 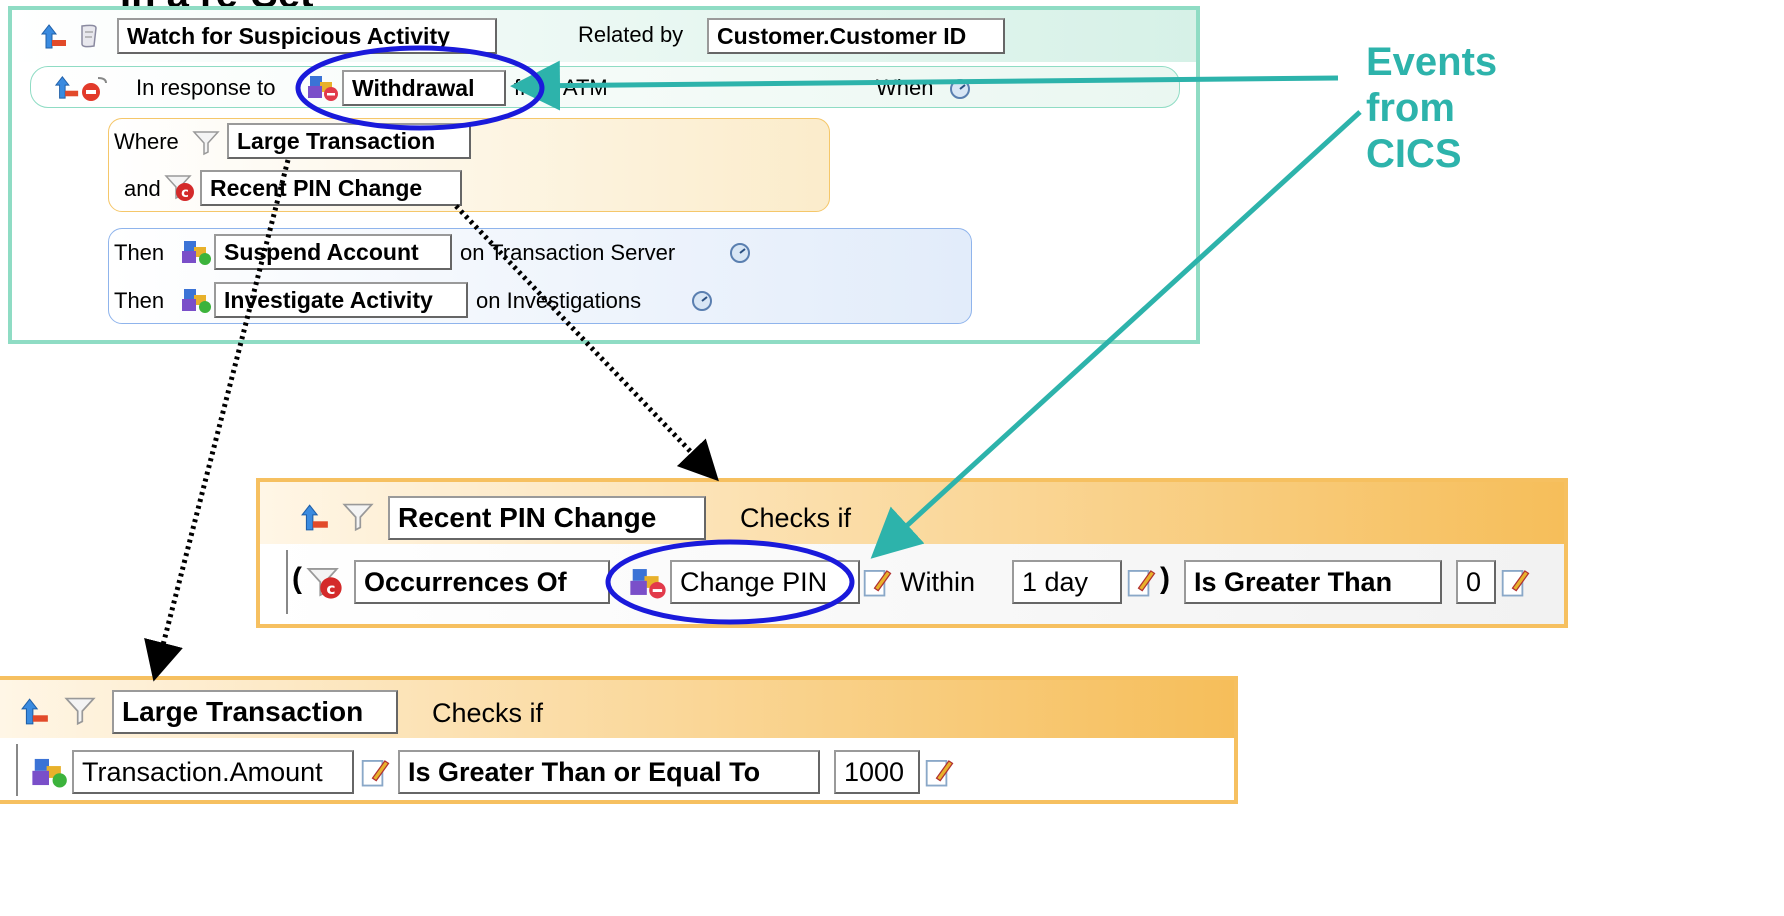 What do you see at coordinates (482, 582) in the screenshot?
I see `occurrences-of-field: Occurrences Of` at bounding box center [482, 582].